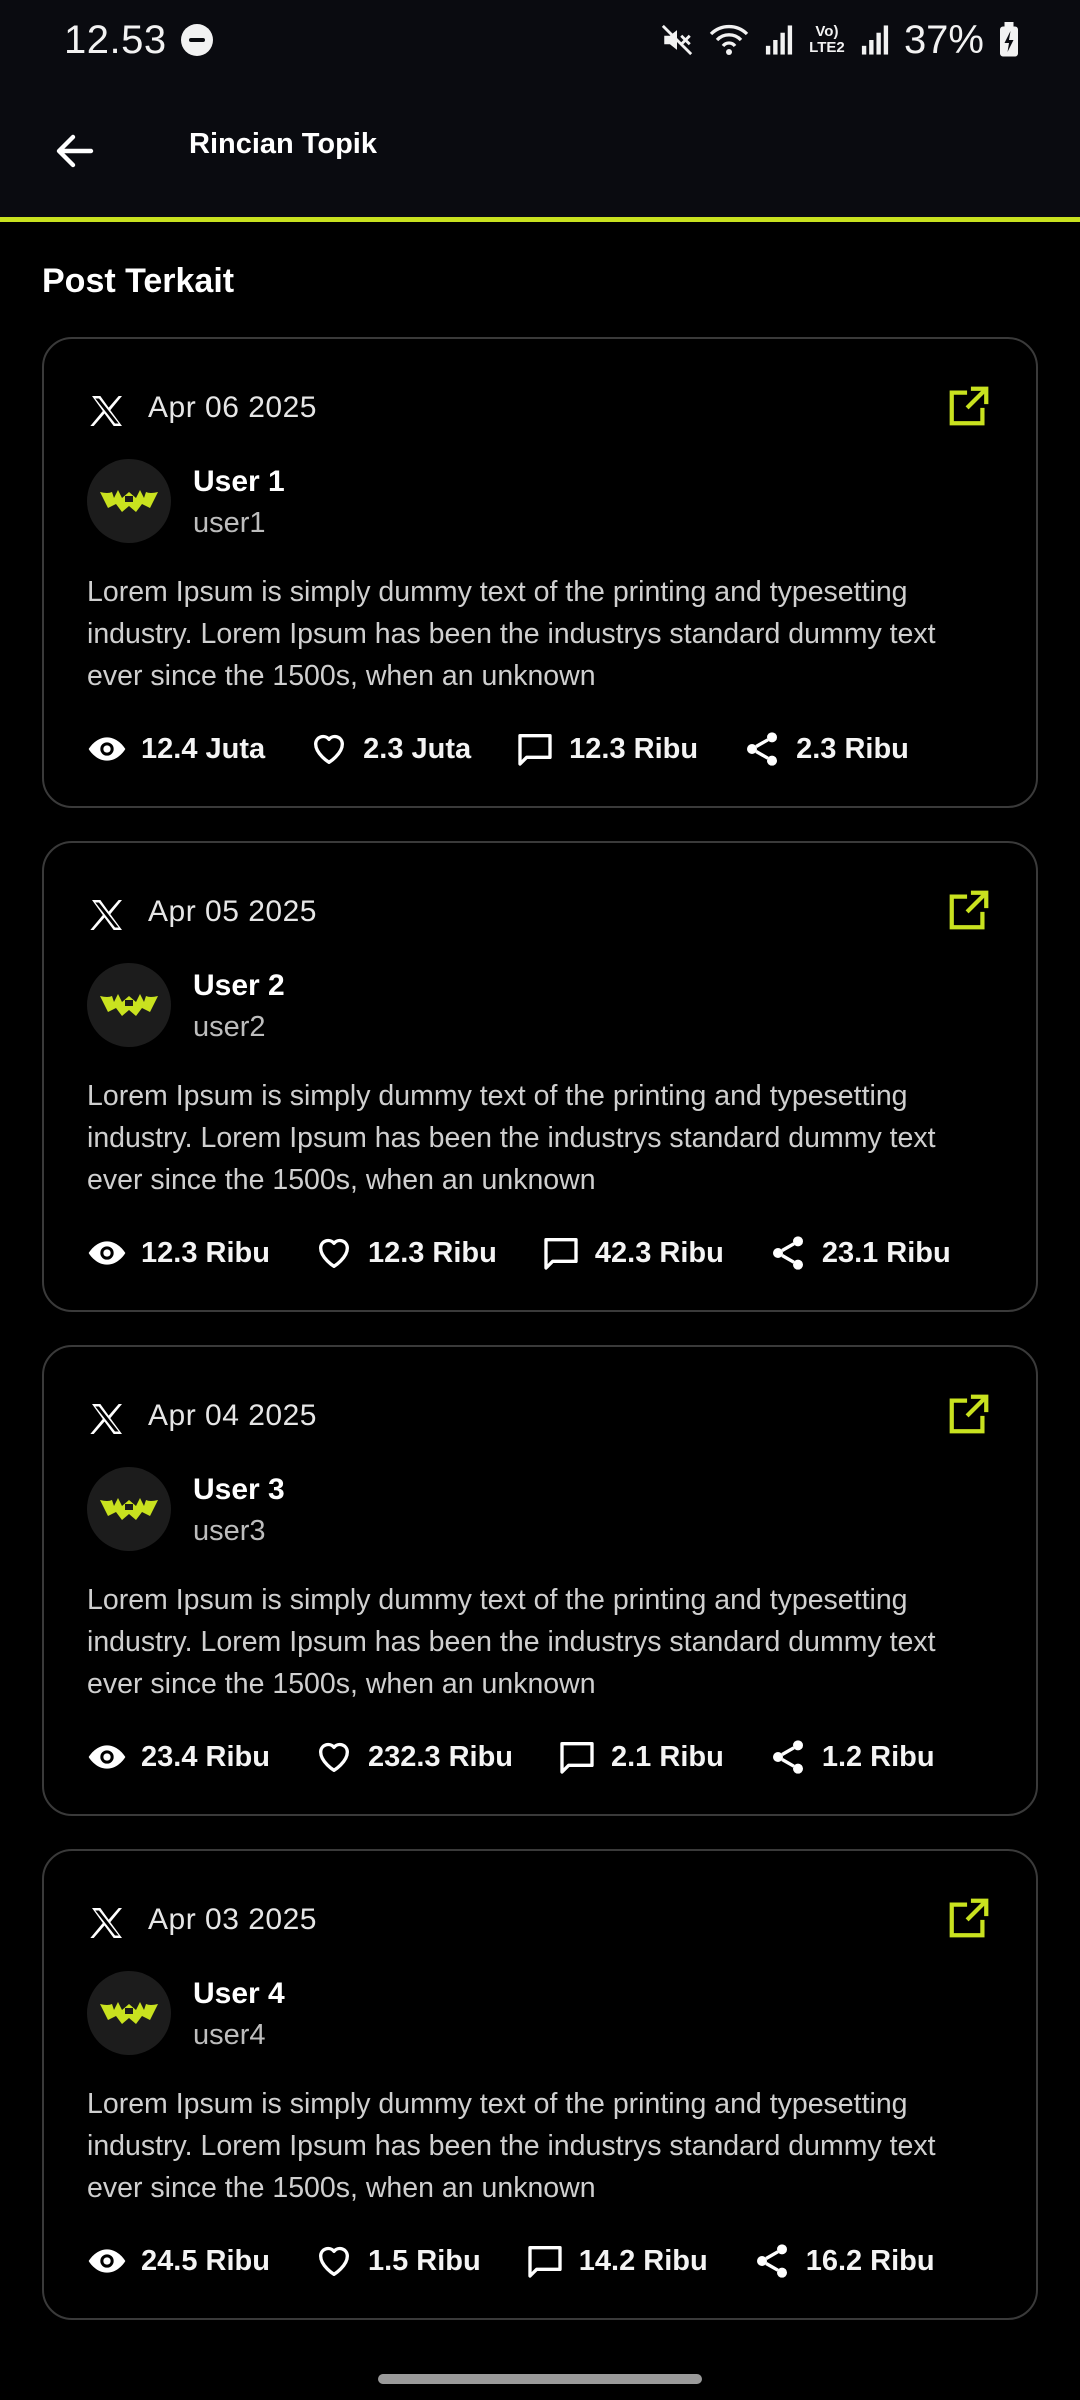 This screenshot has width=1080, height=2400. I want to click on post-date: Apr 06 2025, so click(232, 407).